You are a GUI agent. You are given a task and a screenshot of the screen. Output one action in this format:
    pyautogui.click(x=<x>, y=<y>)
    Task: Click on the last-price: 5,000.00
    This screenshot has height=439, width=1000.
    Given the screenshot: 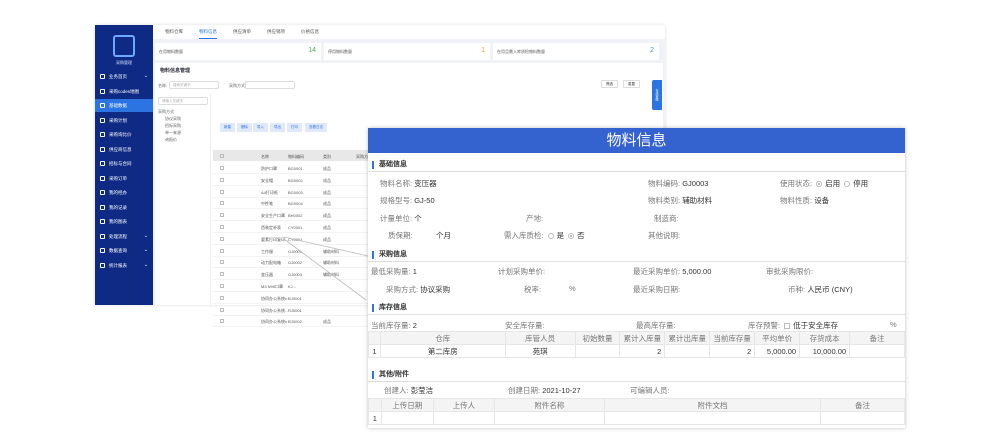 What is the action you would take?
    pyautogui.click(x=697, y=271)
    